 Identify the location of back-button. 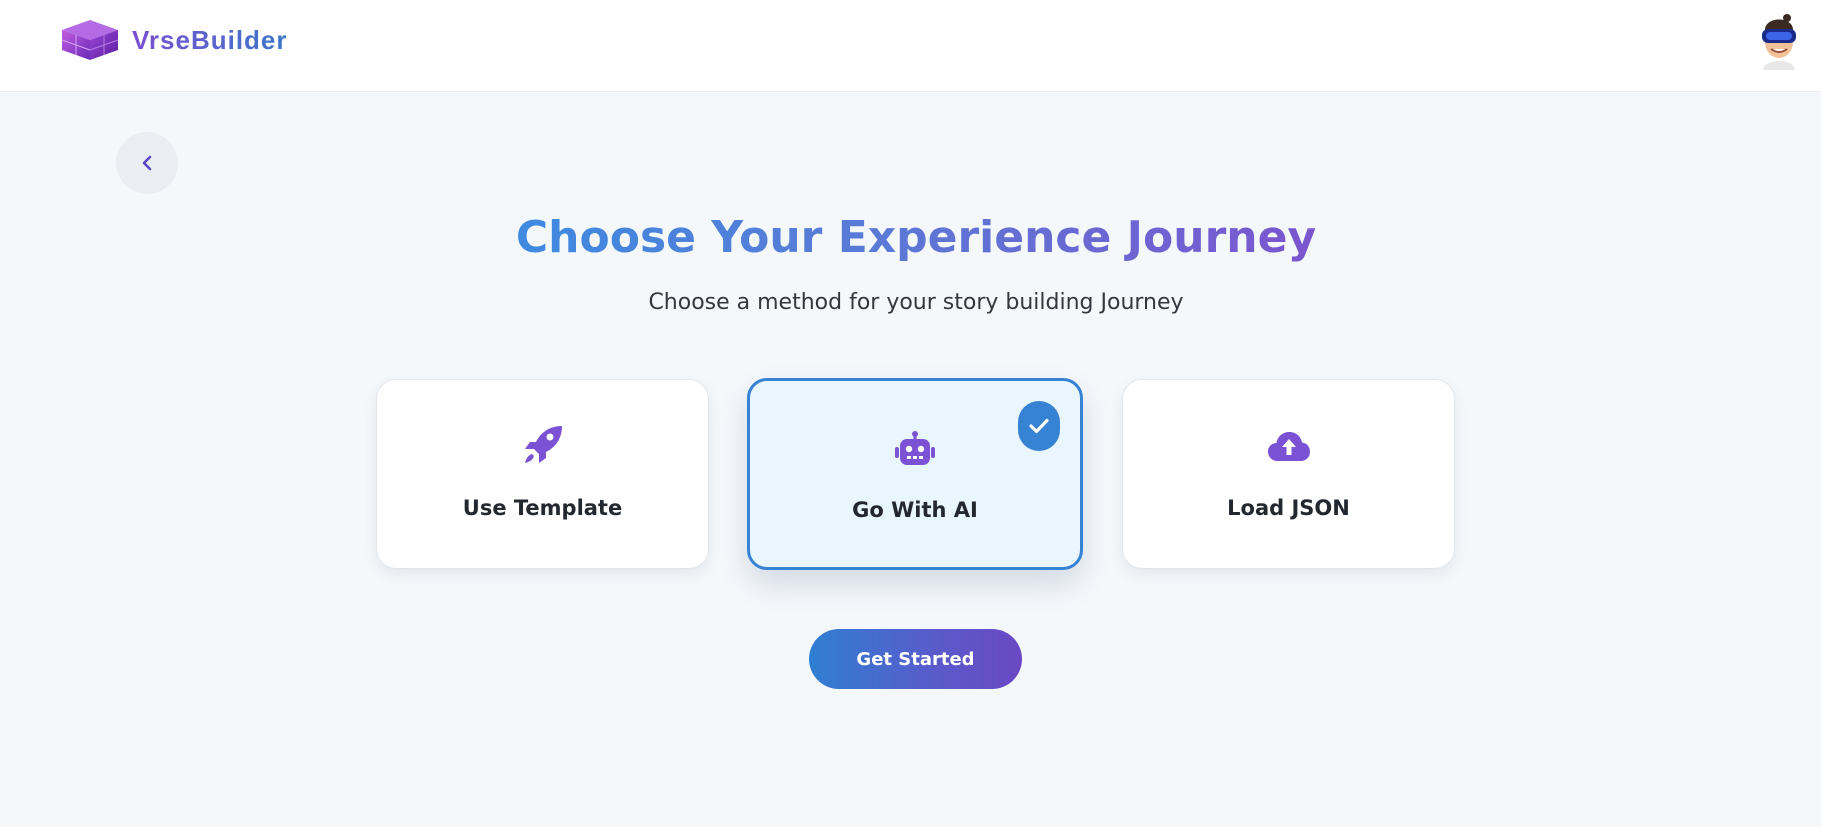
(147, 163).